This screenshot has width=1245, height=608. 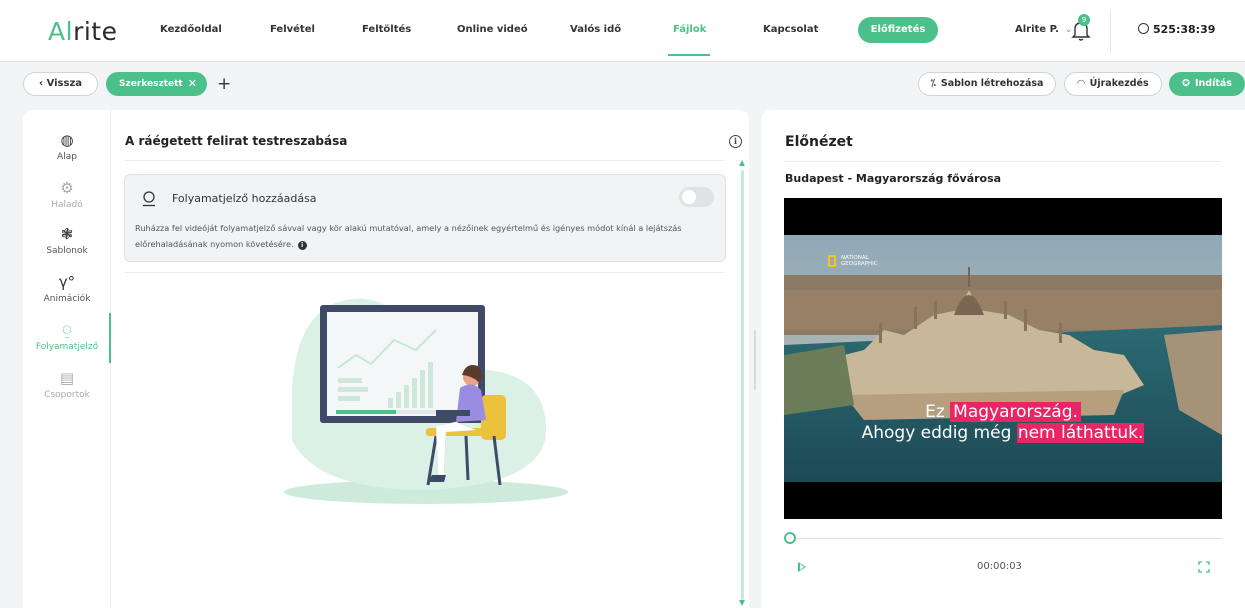 I want to click on tab-edited: Szerkesztett ✕, so click(x=156, y=84).